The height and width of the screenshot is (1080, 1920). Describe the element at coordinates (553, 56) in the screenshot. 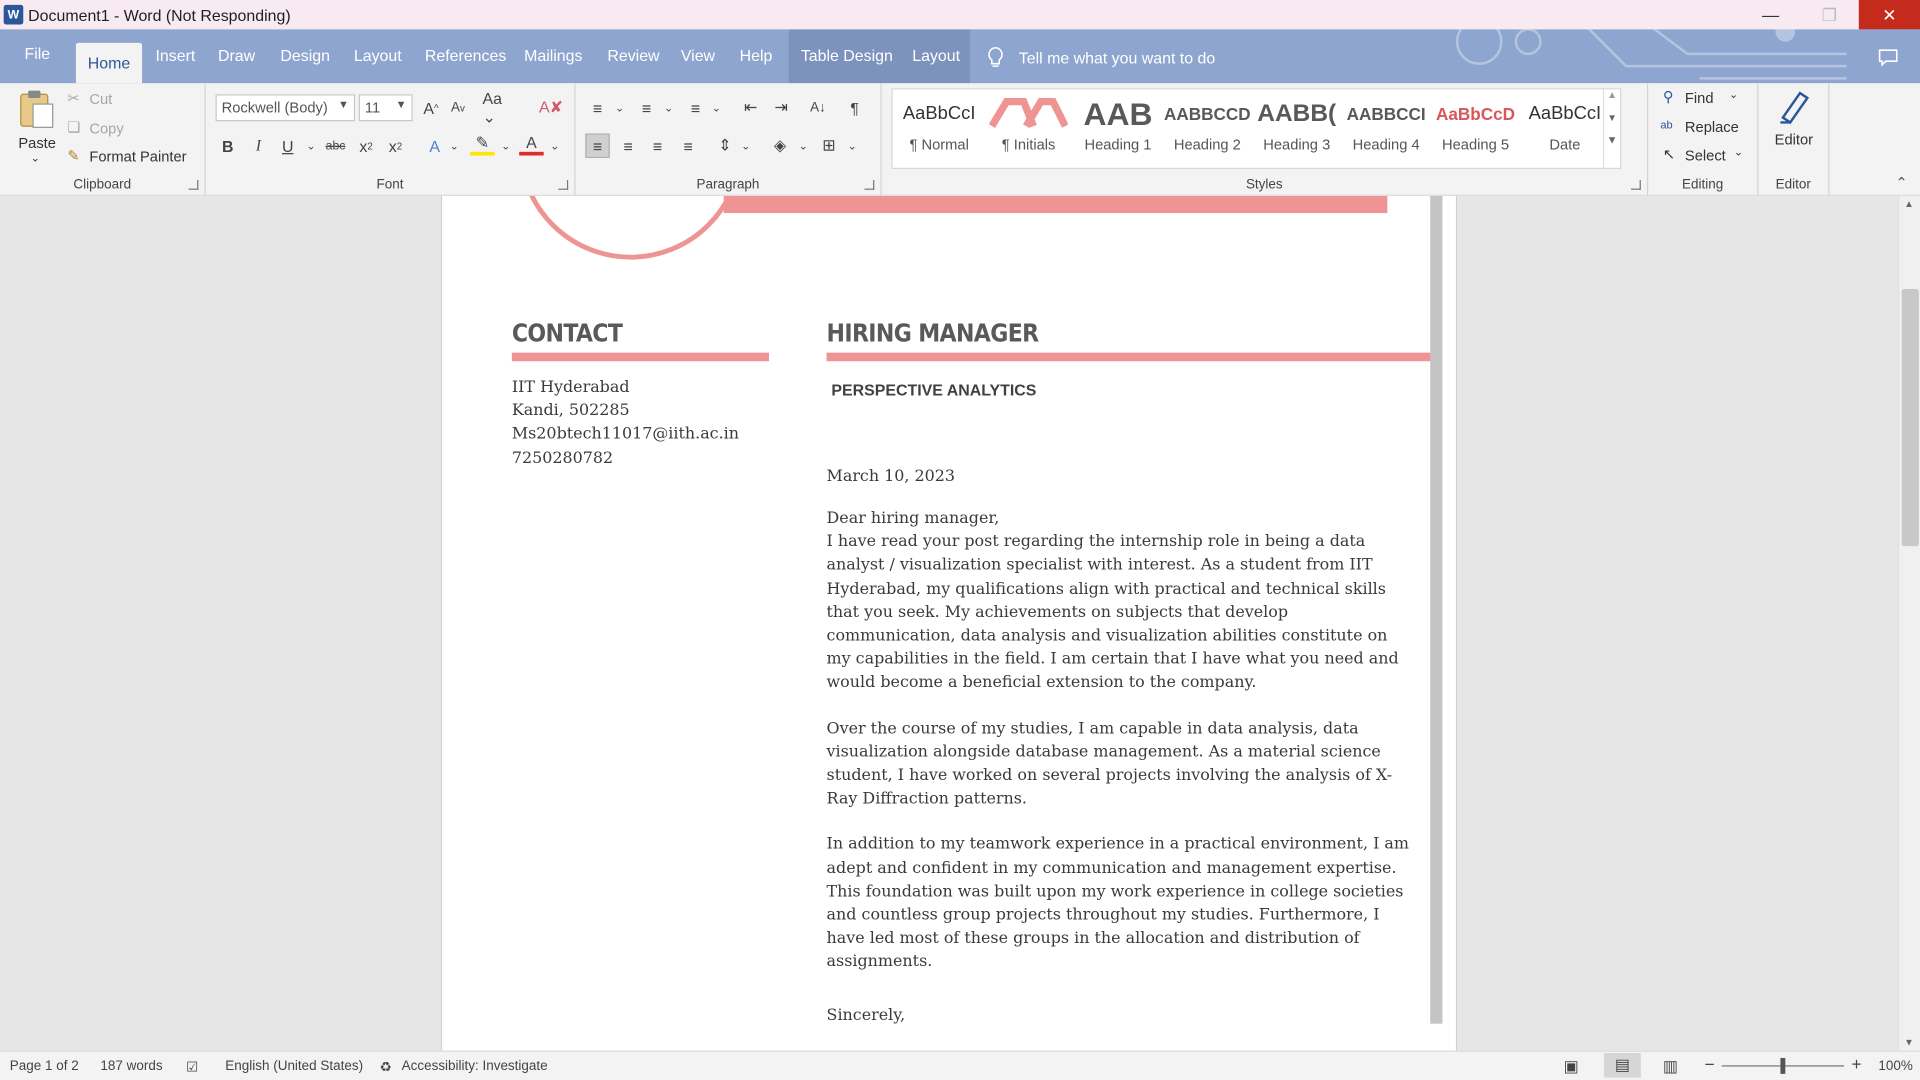

I see `tab-mailings: Mailings` at that location.